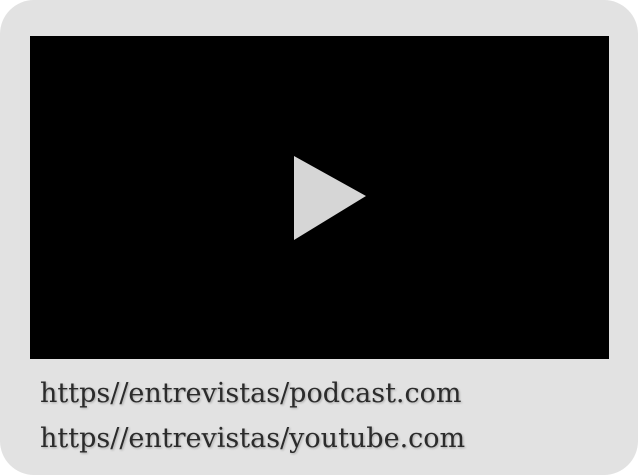 Image resolution: width=638 pixels, height=475 pixels. What do you see at coordinates (330, 198) in the screenshot?
I see `play-icon` at bounding box center [330, 198].